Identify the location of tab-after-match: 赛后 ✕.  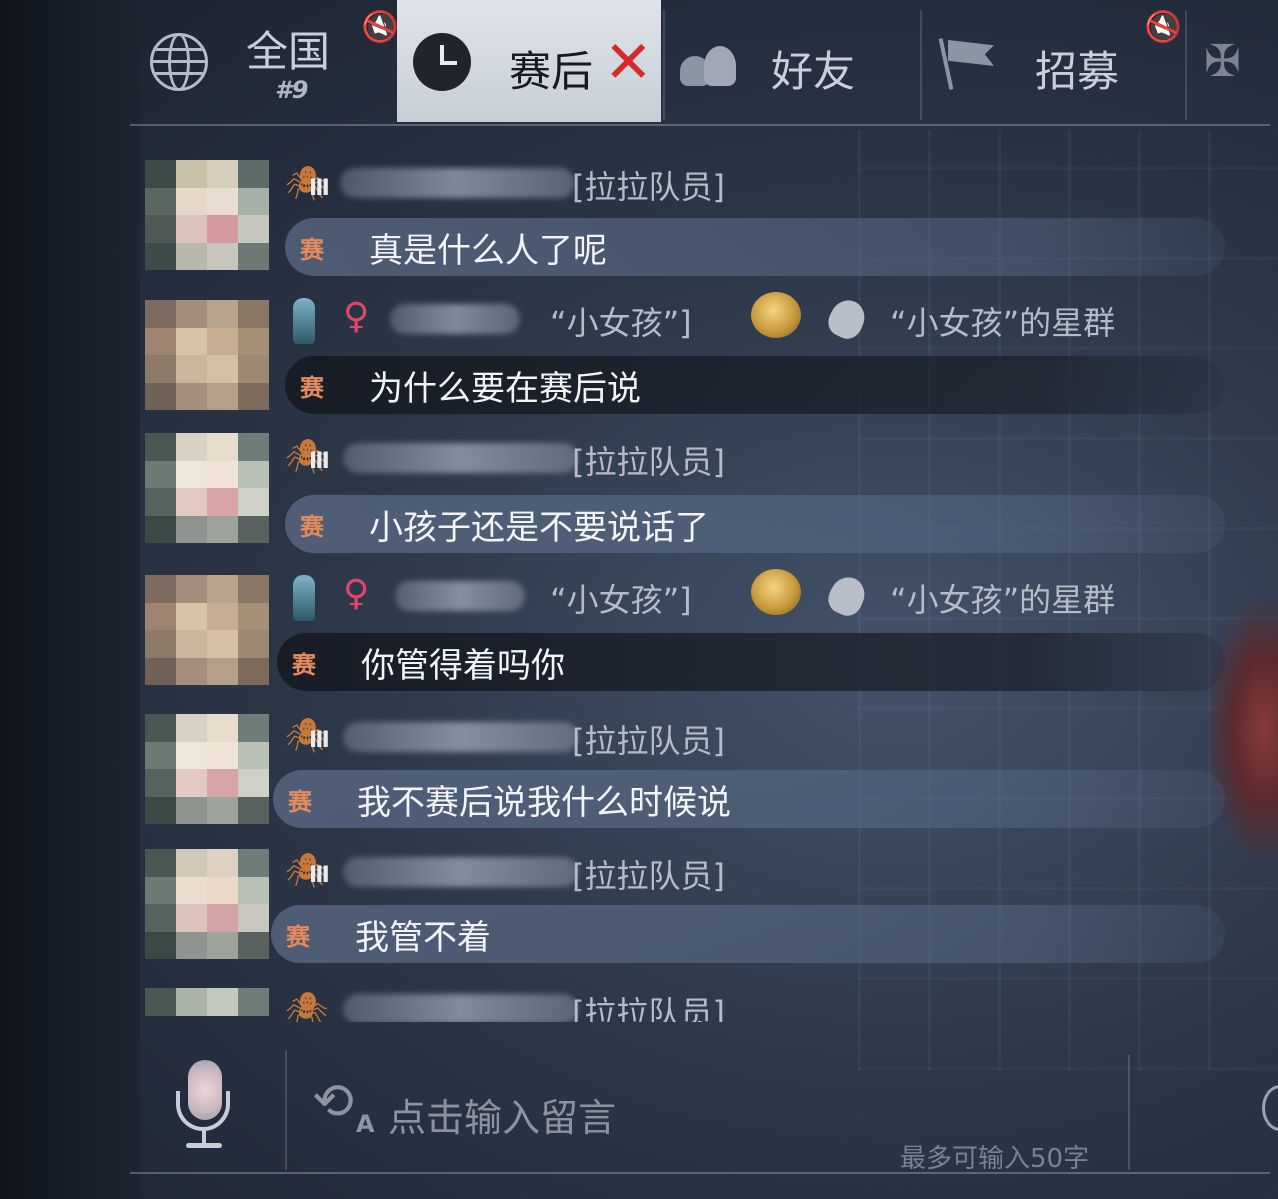
(529, 61).